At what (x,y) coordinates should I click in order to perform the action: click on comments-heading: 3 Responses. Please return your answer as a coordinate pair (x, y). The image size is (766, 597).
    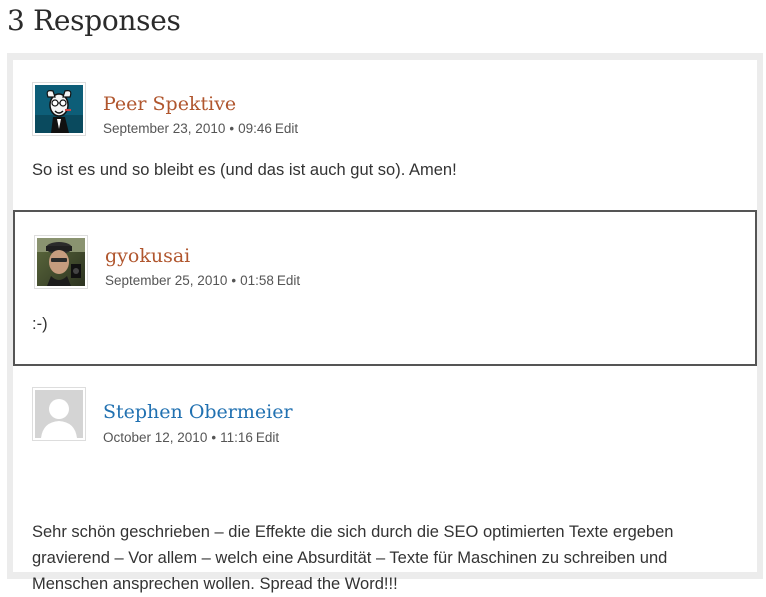
    Looking at the image, I should click on (94, 20).